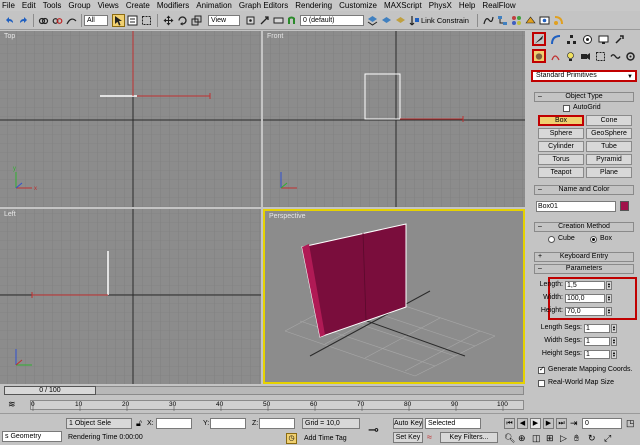  Describe the element at coordinates (263, 5) in the screenshot. I see `menu-graph-editors: Graph Editors` at that location.